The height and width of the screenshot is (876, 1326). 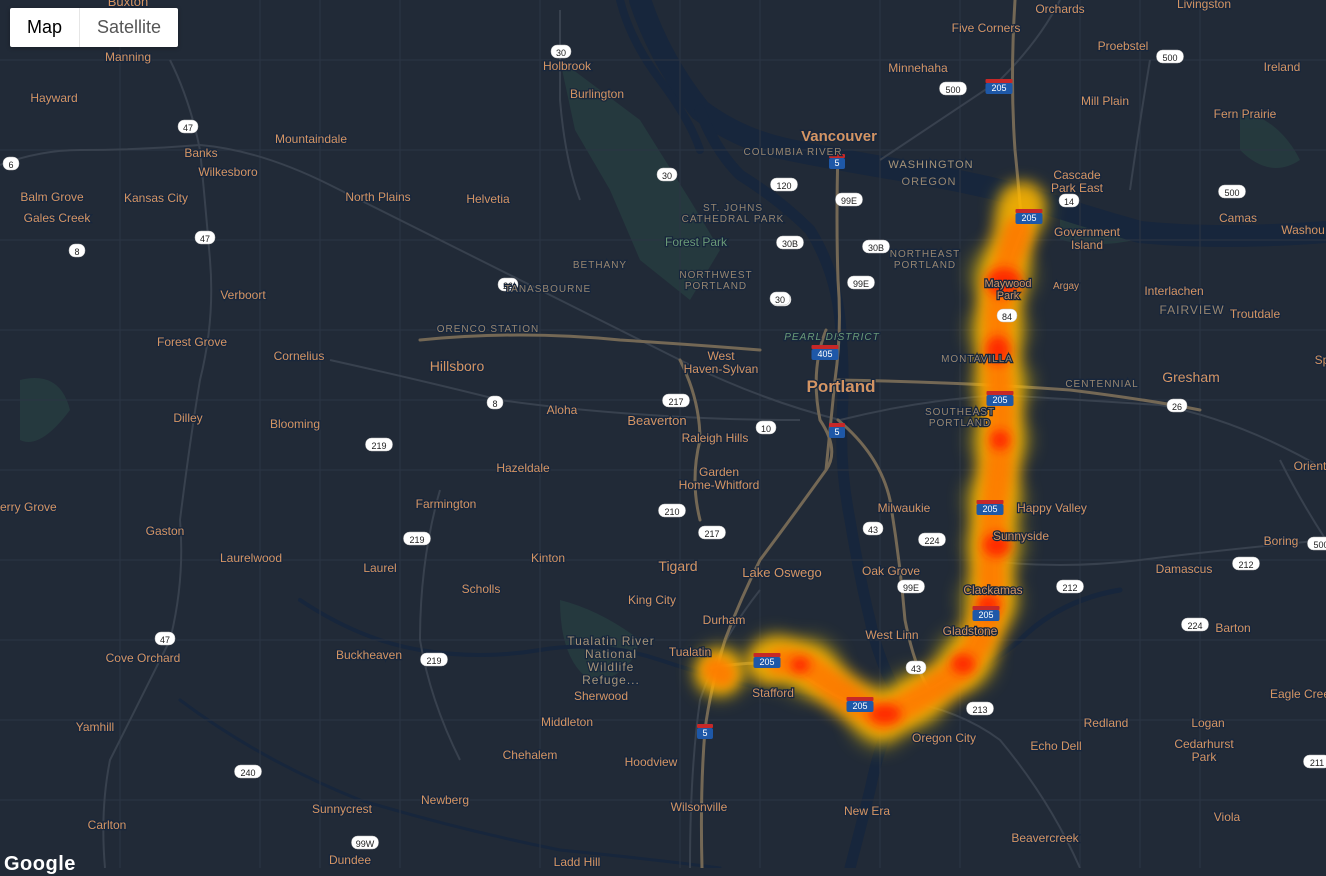 What do you see at coordinates (200, 153) in the screenshot?
I see `place-label: Banks` at bounding box center [200, 153].